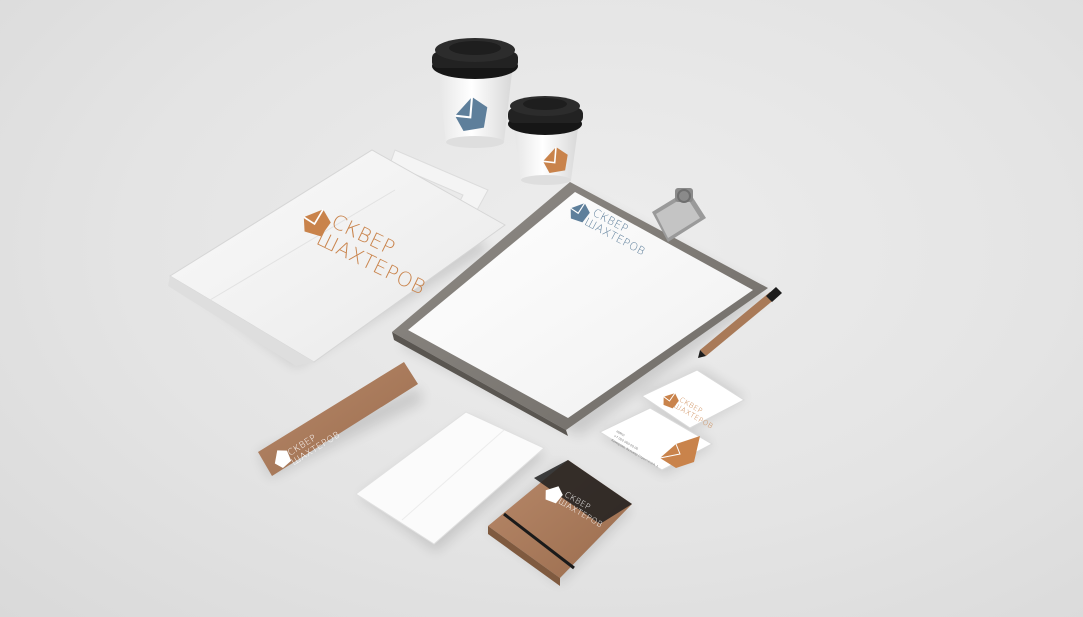 This screenshot has width=1083, height=617. What do you see at coordinates (475, 93) in the screenshot?
I see `coffee-cup-large` at bounding box center [475, 93].